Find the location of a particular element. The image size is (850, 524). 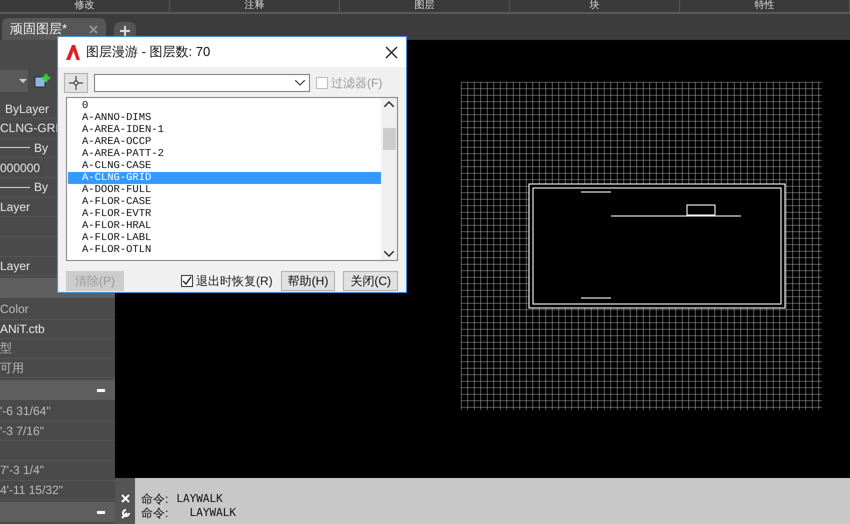

property-value: ANiT.ctb is located at coordinates (22, 329).